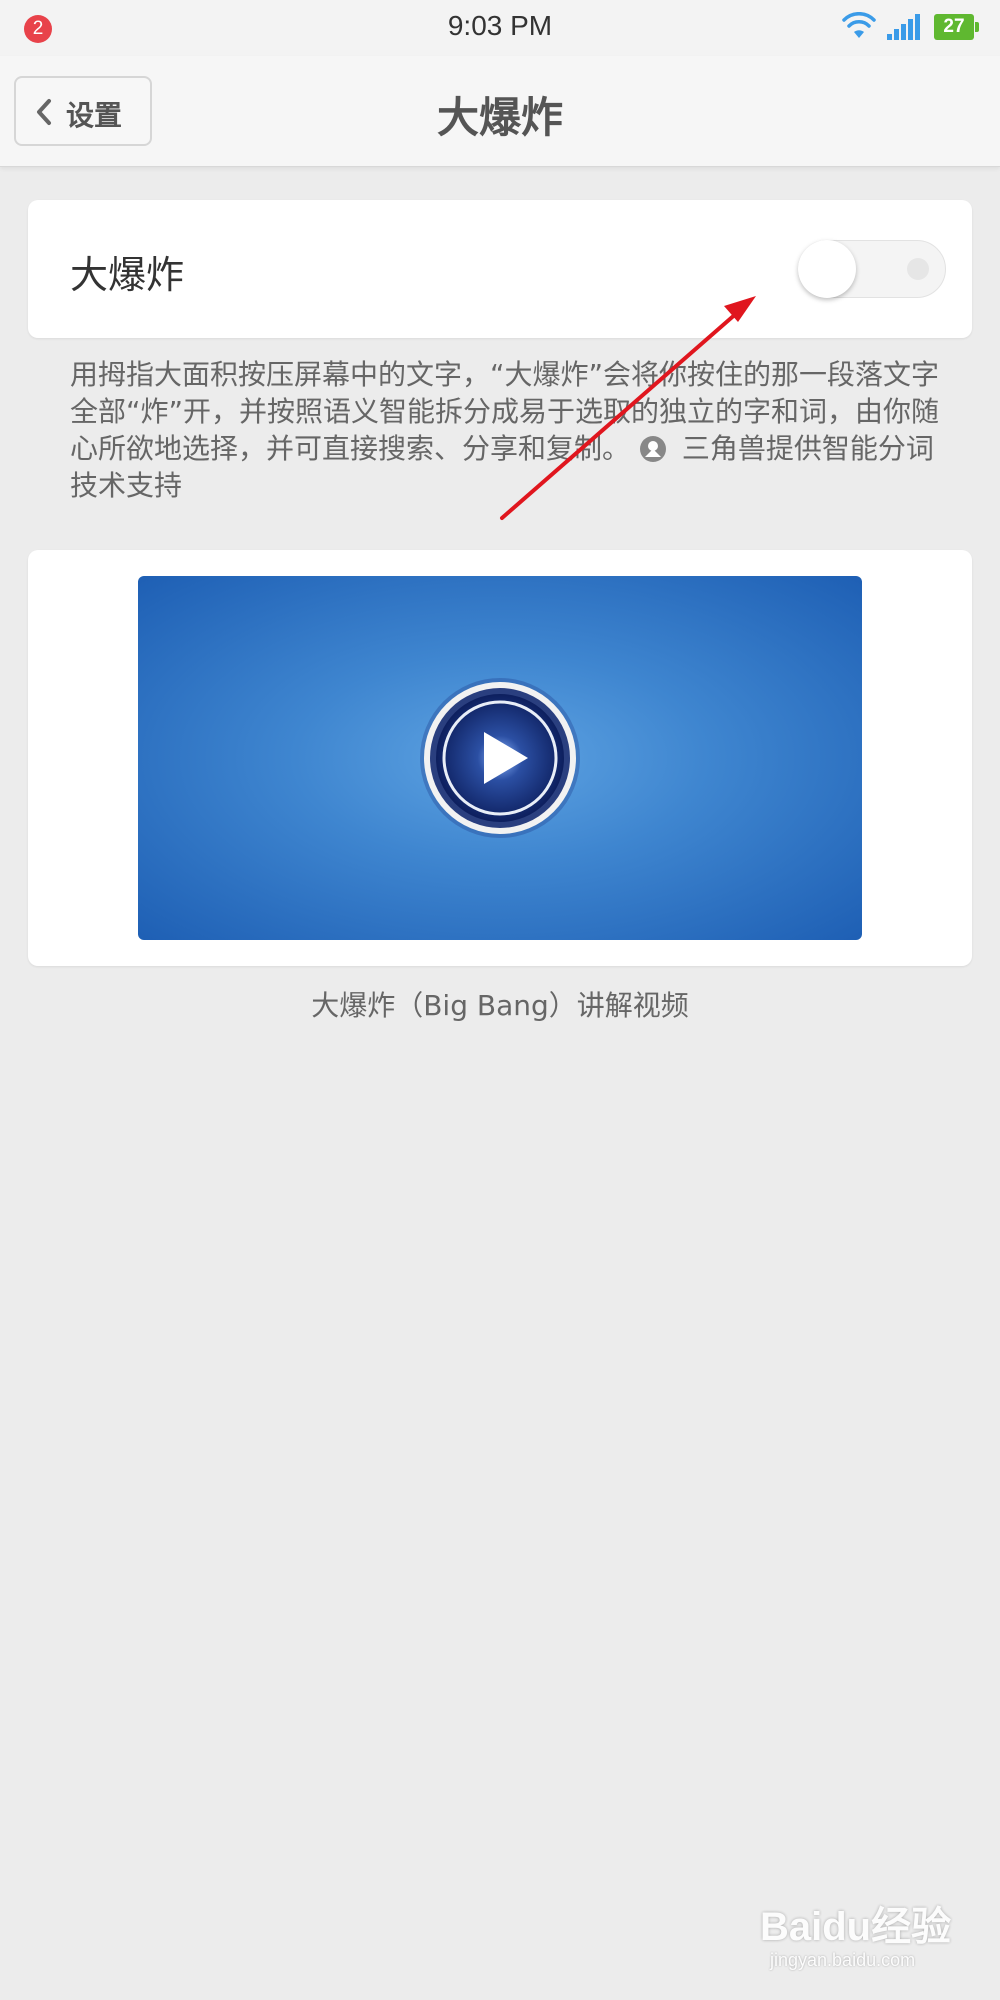  What do you see at coordinates (827, 269) in the screenshot?
I see `toggle-knob` at bounding box center [827, 269].